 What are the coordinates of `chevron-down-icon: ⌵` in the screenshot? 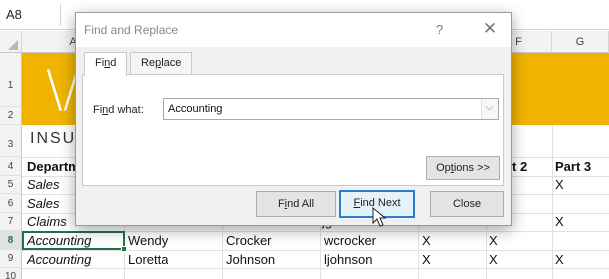 It's located at (489, 107).